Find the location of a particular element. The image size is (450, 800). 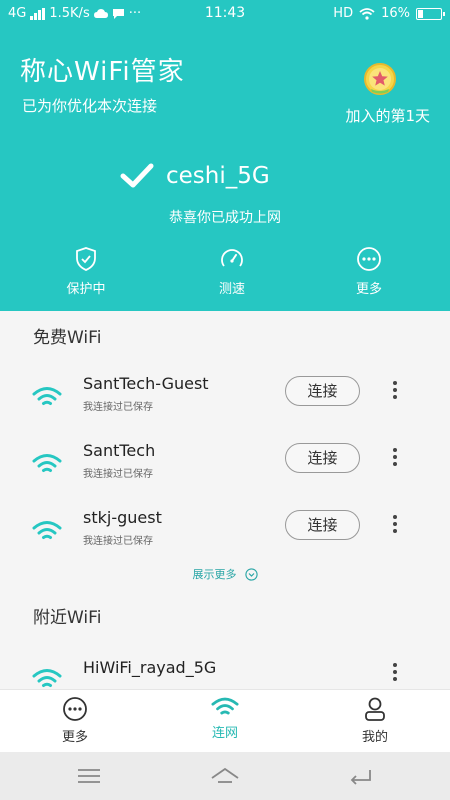

tab-connect-label: 连网 is located at coordinates (224, 733).